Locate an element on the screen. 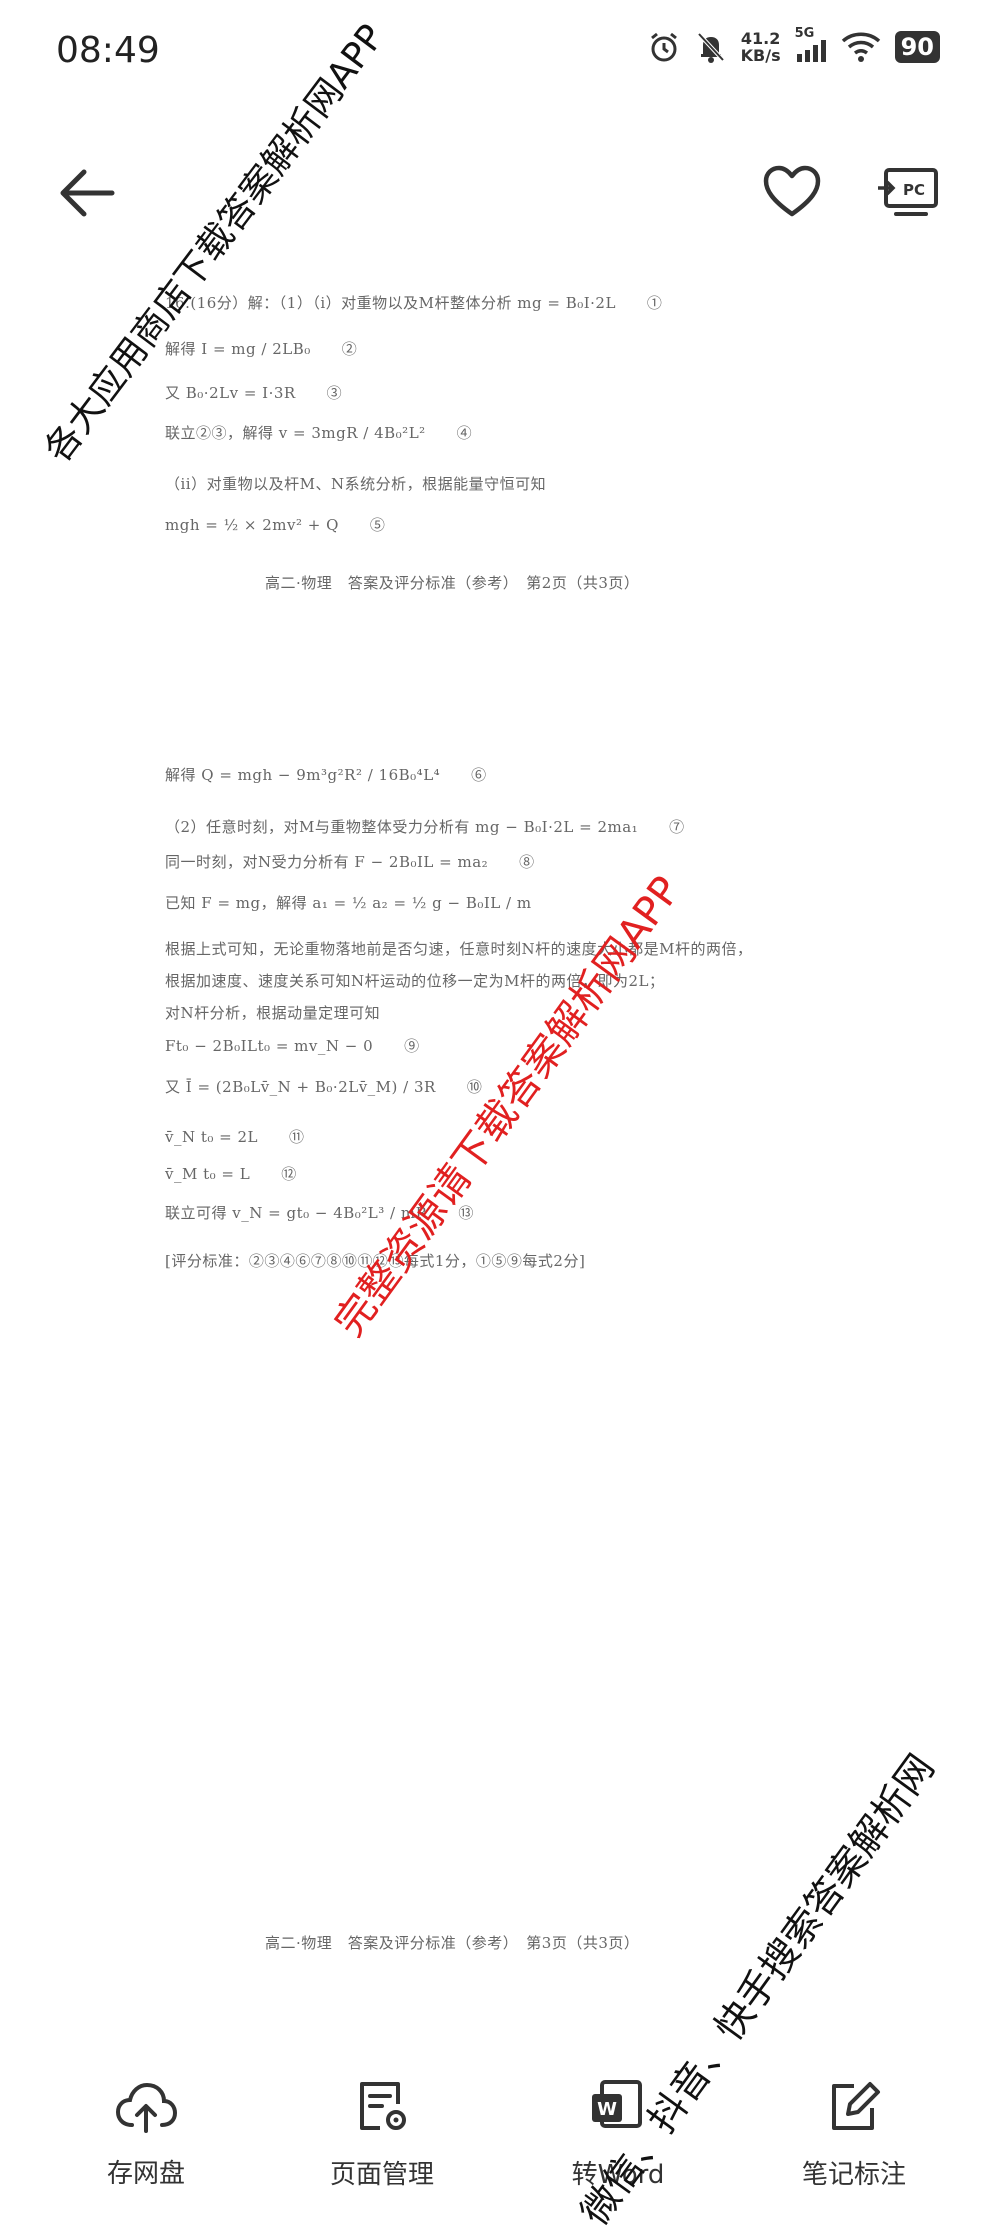 This screenshot has width=1000, height=2234. doc-line: mgh = ½ × 2mv² + Q ⑤ is located at coordinates (275, 525).